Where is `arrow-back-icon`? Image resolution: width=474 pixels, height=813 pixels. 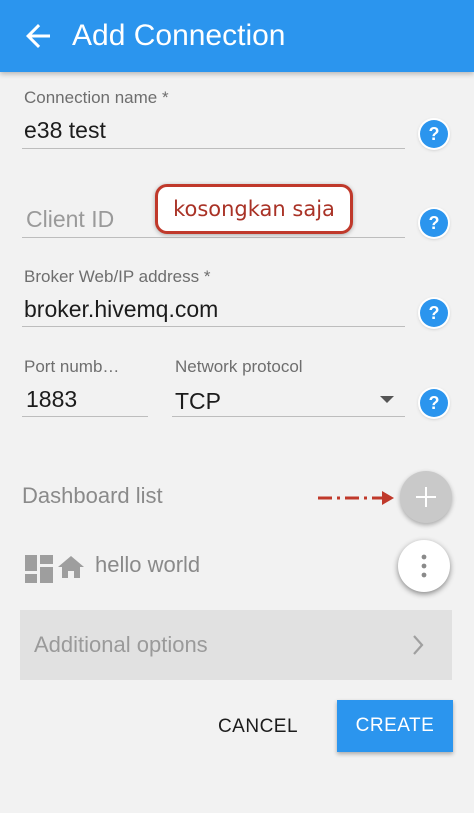
arrow-back-icon is located at coordinates (38, 36).